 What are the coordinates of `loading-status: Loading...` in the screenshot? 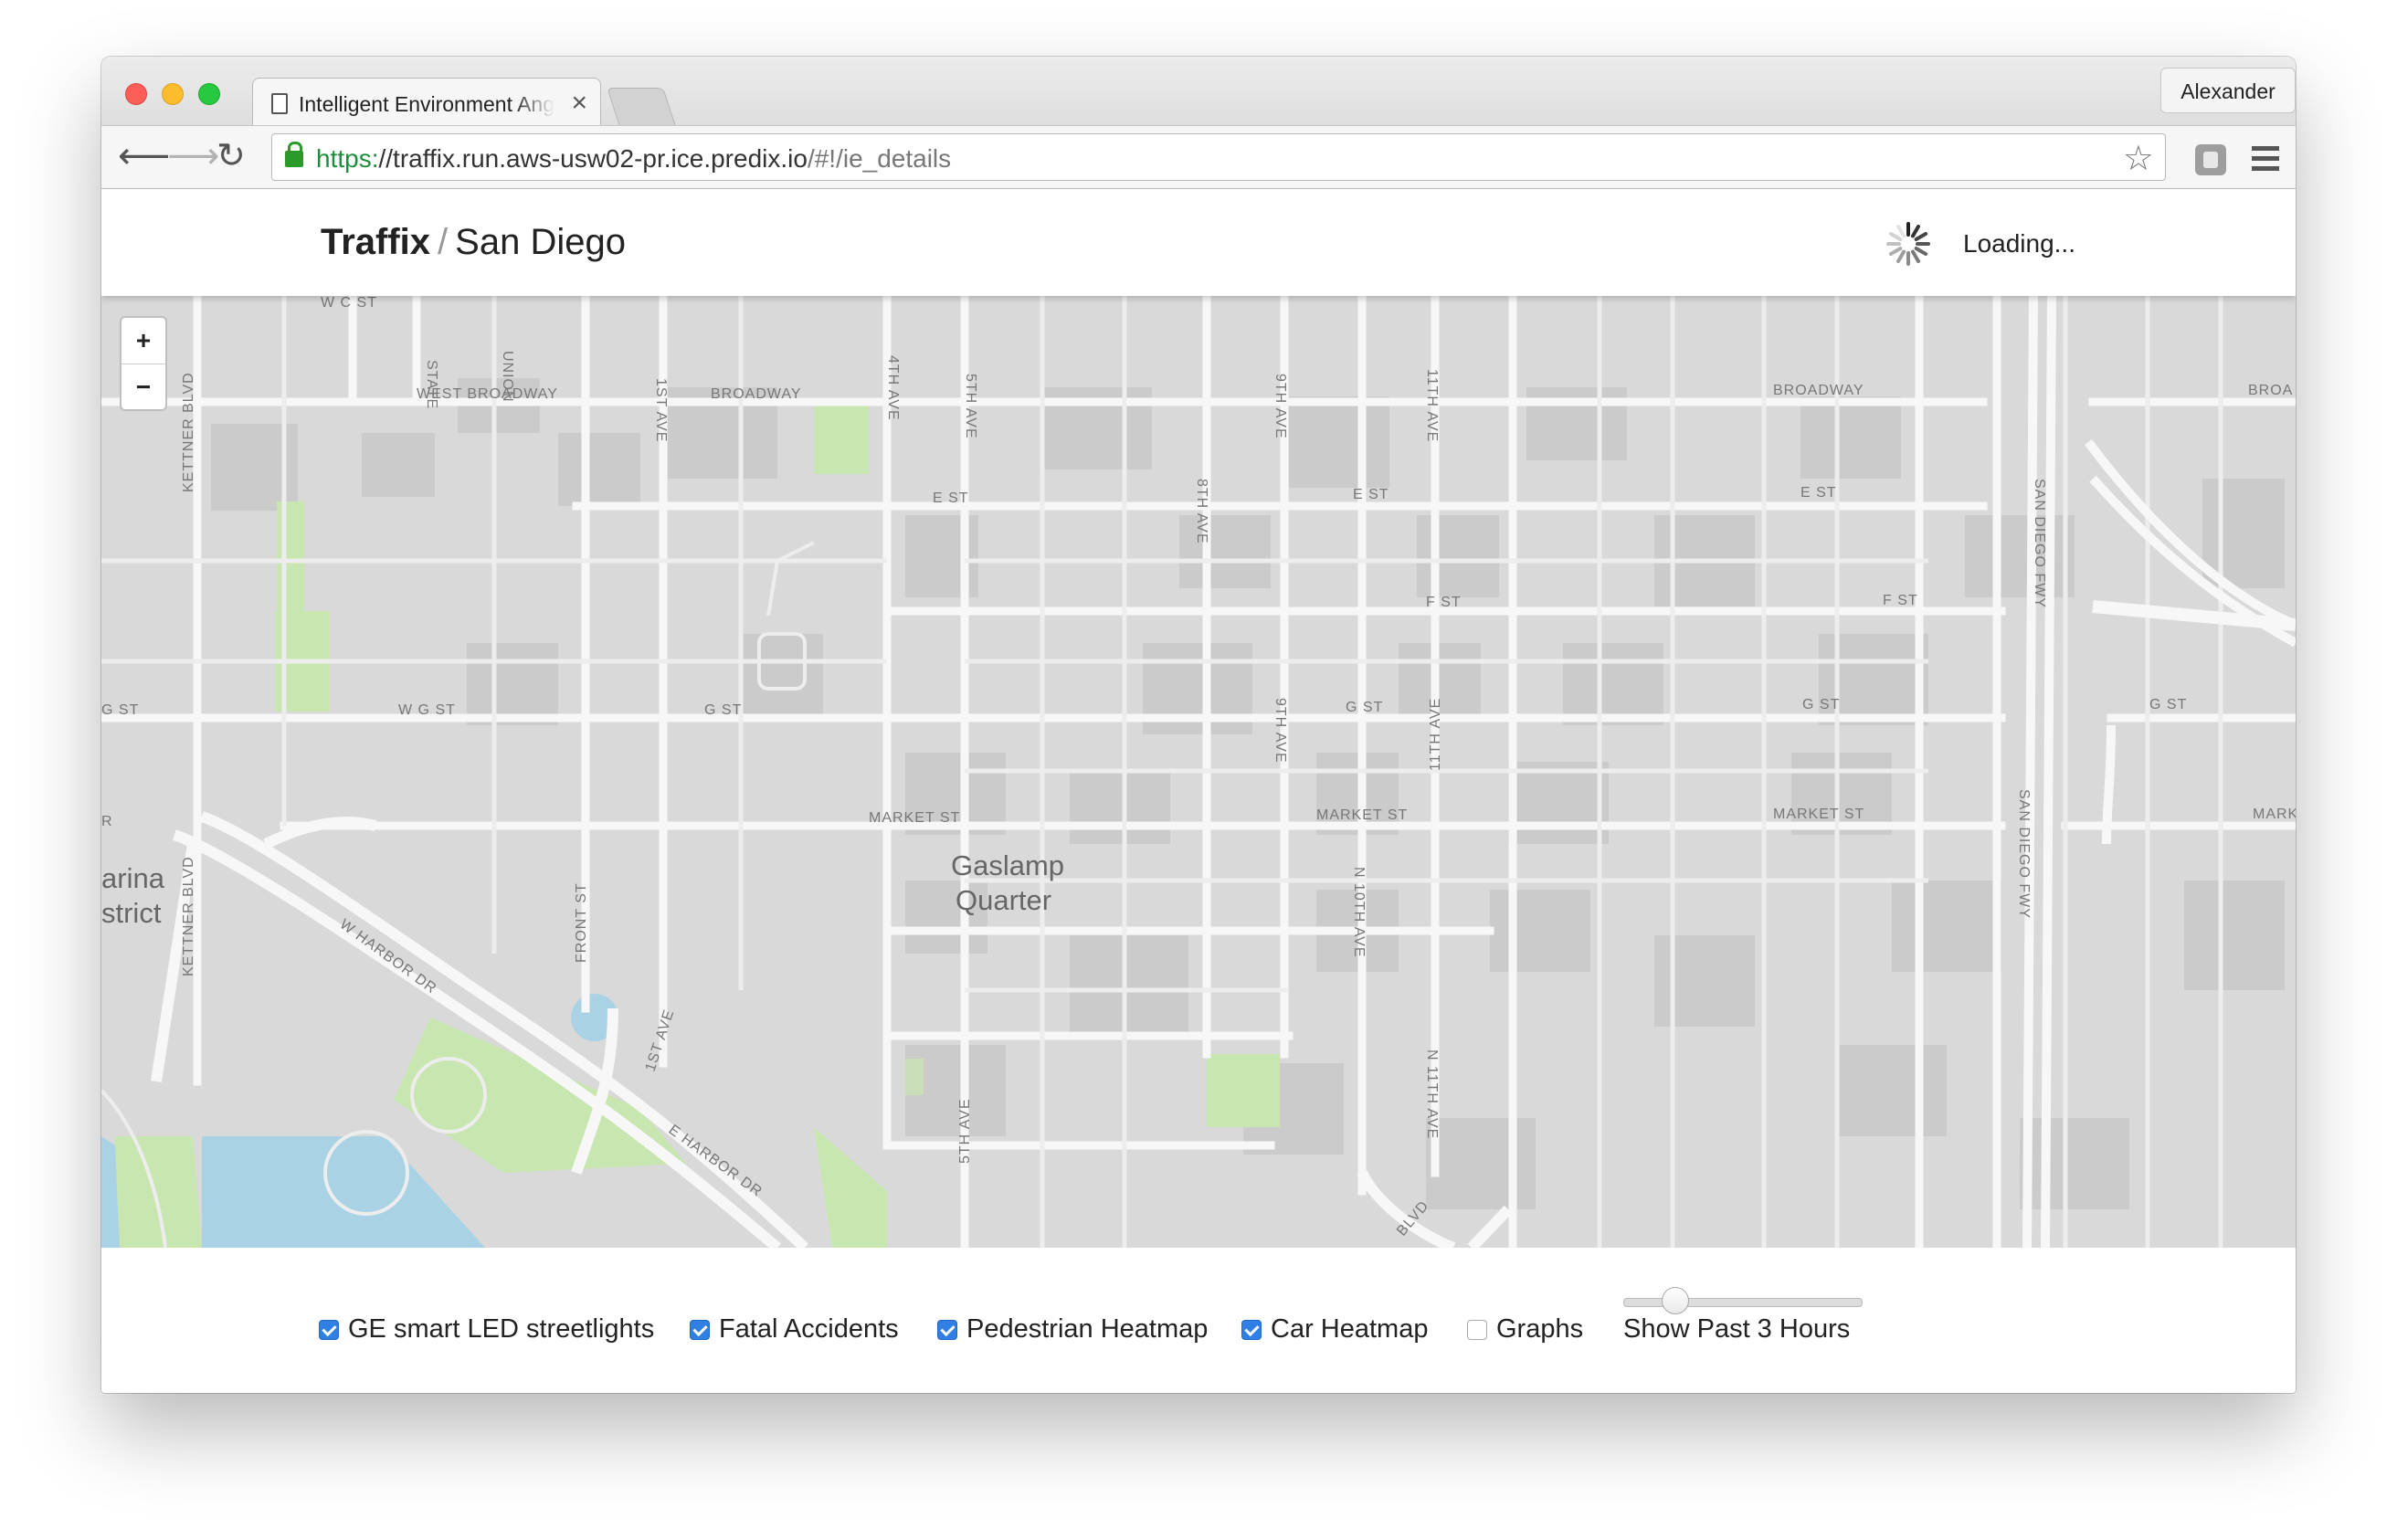 It's located at (2019, 243).